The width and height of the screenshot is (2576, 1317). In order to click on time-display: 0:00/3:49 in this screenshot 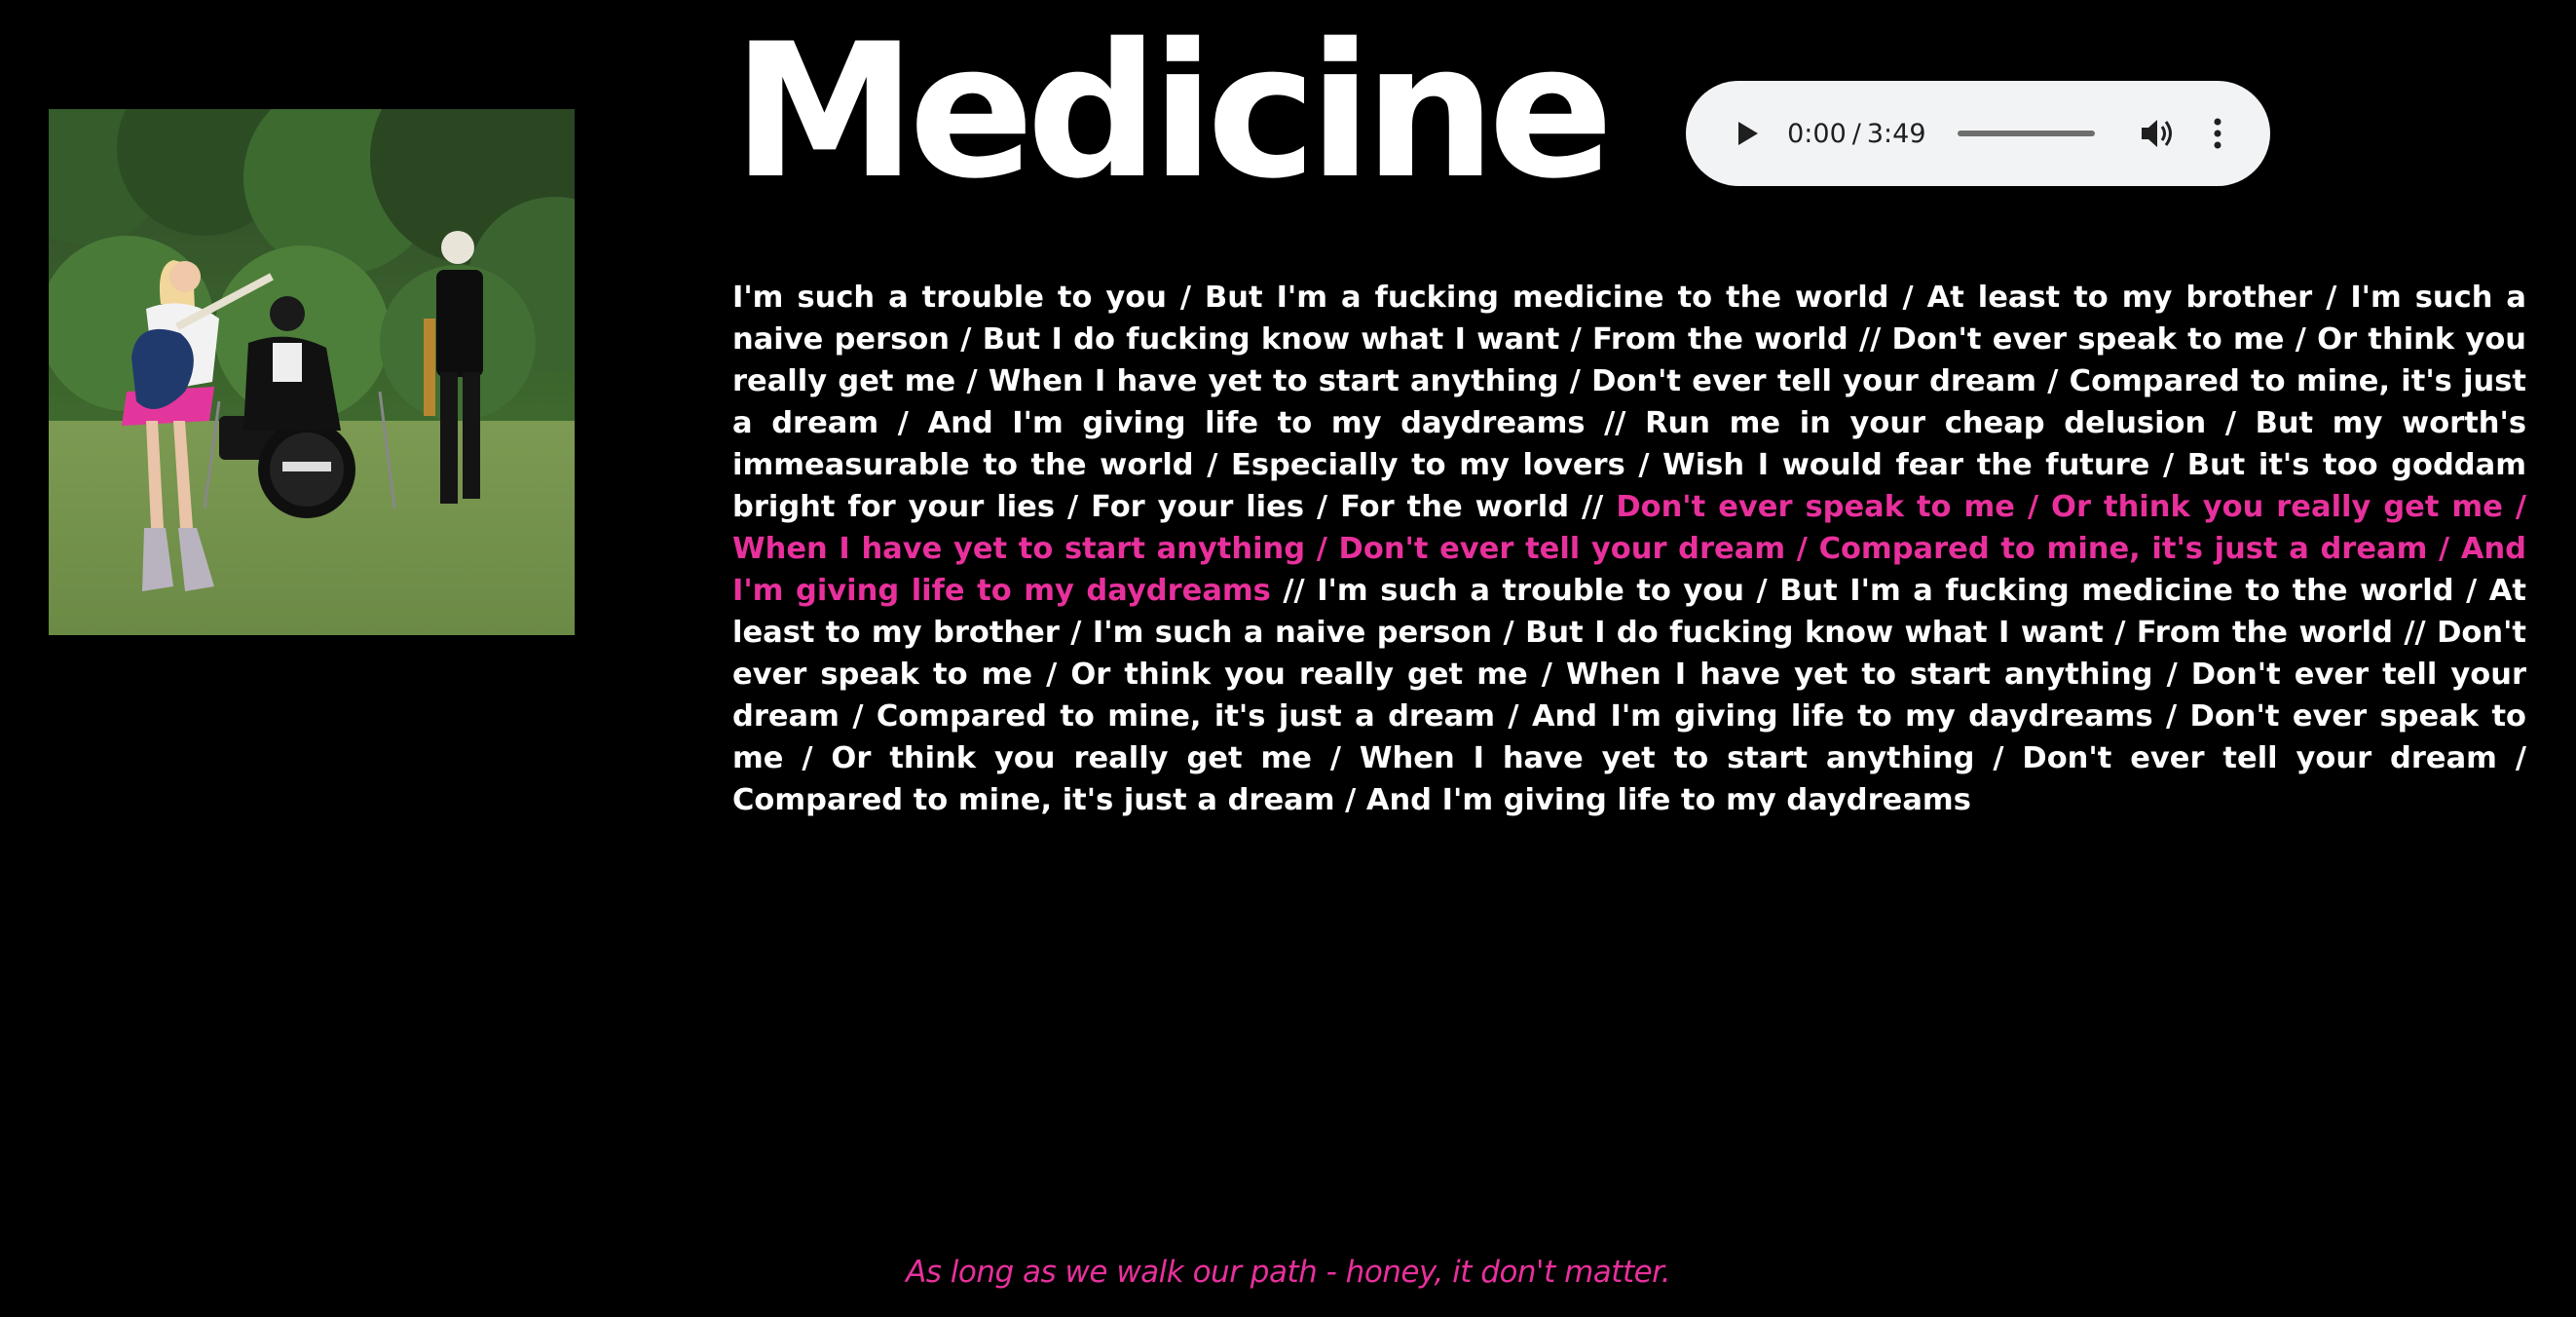, I will do `click(1856, 134)`.